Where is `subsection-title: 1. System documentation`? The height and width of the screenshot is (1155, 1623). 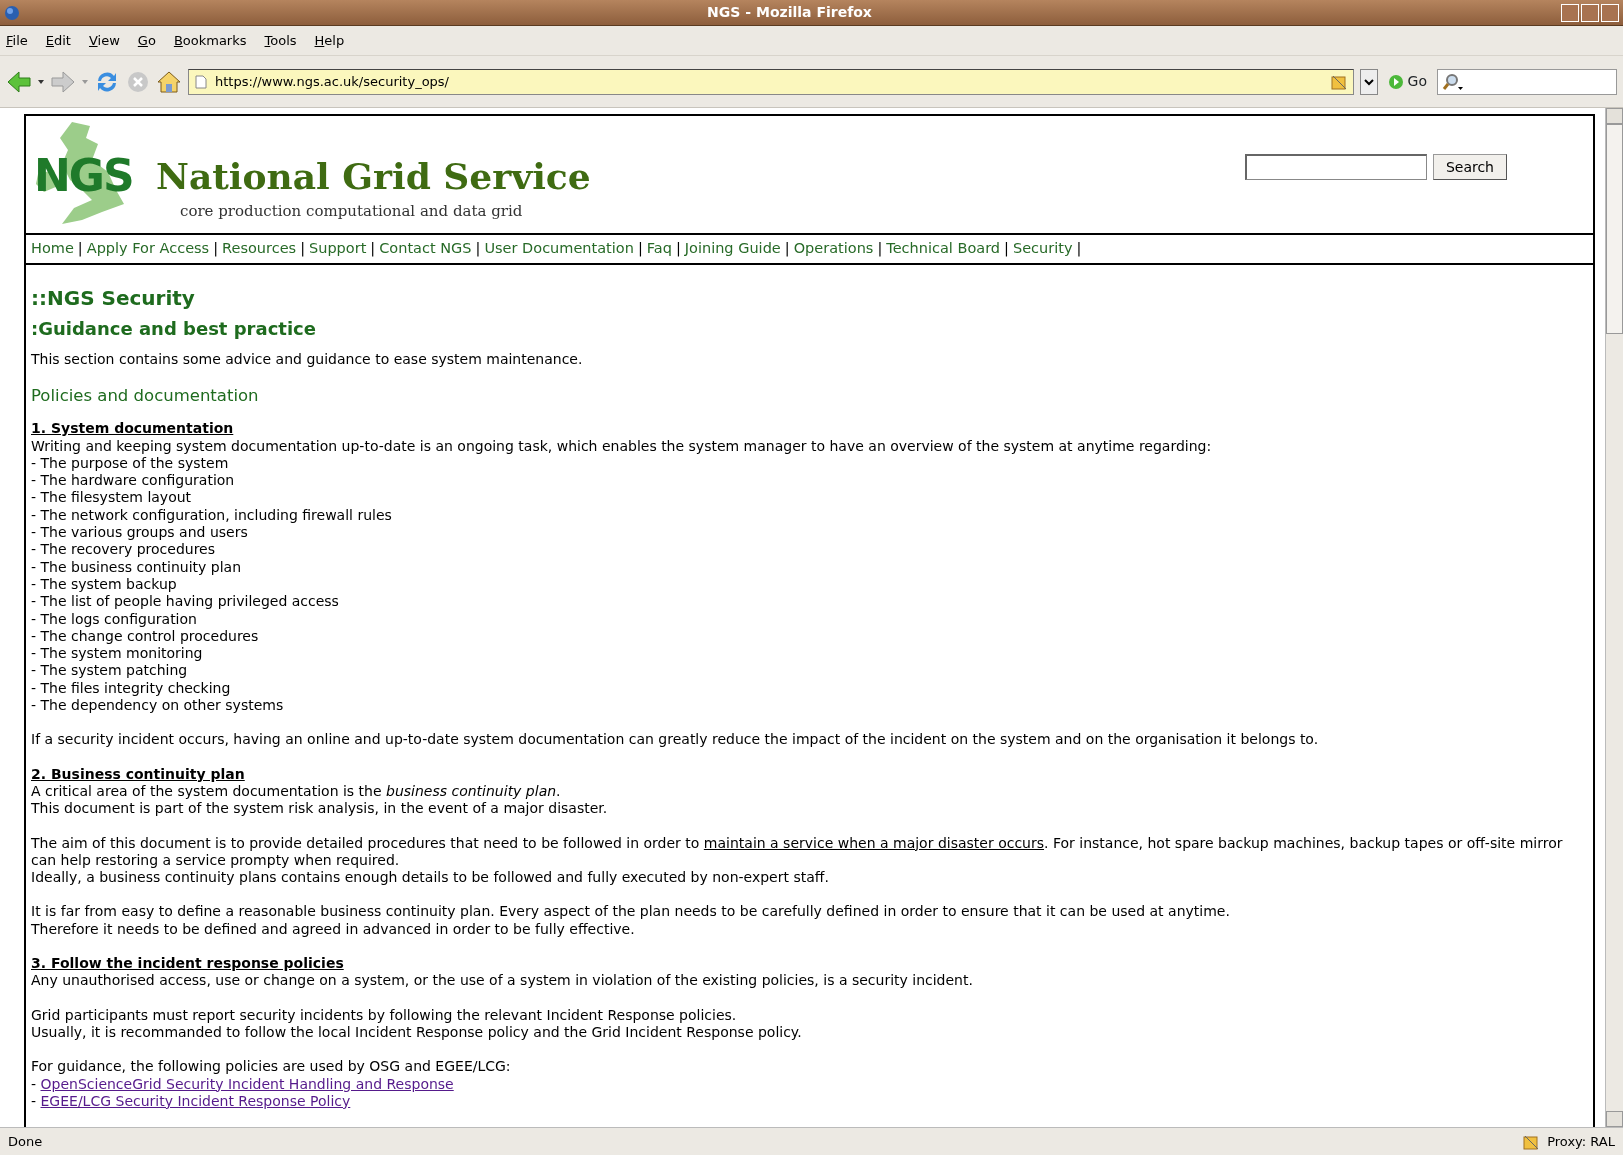
subsection-title: 1. System documentation is located at coordinates (133, 429).